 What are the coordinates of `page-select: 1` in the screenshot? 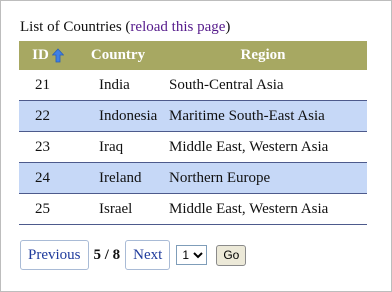 It's located at (192, 255).